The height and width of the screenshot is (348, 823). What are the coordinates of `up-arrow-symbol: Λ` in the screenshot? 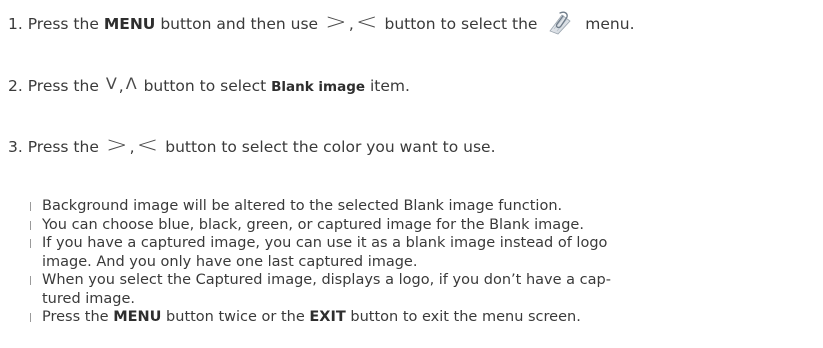 It's located at (131, 83).